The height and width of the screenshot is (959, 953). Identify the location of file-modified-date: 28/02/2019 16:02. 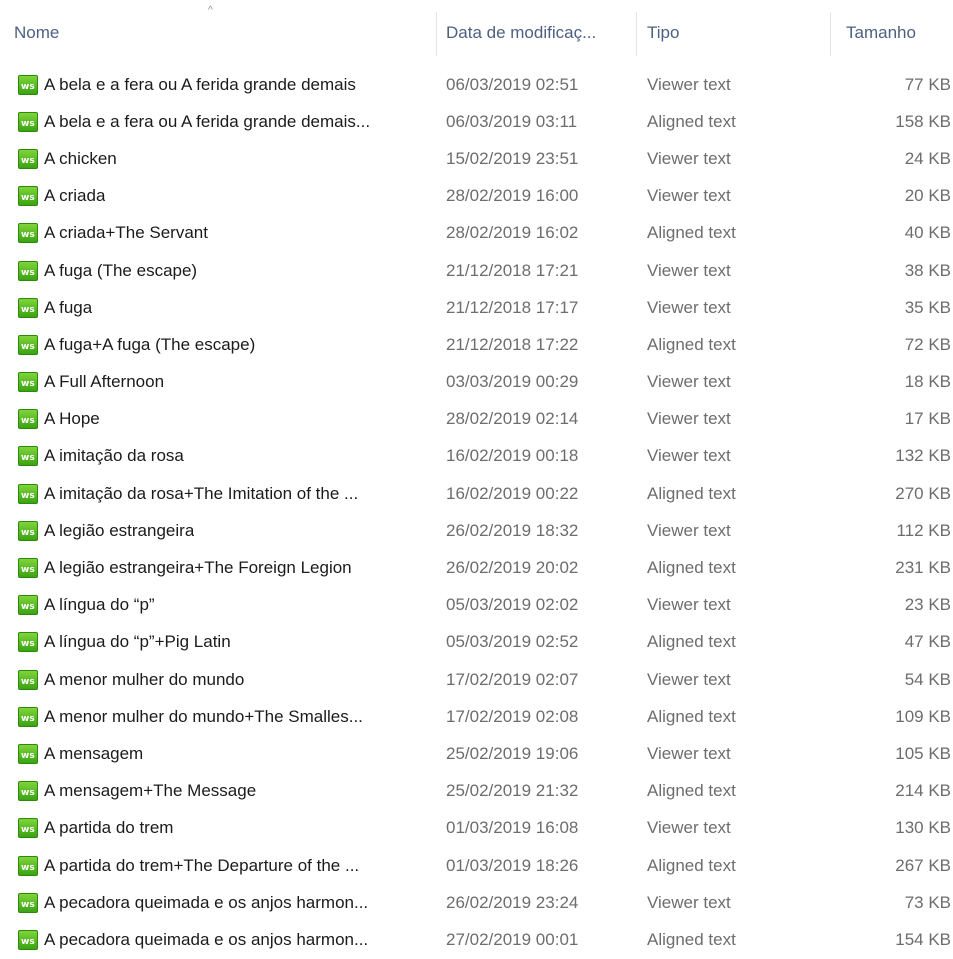
(512, 233).